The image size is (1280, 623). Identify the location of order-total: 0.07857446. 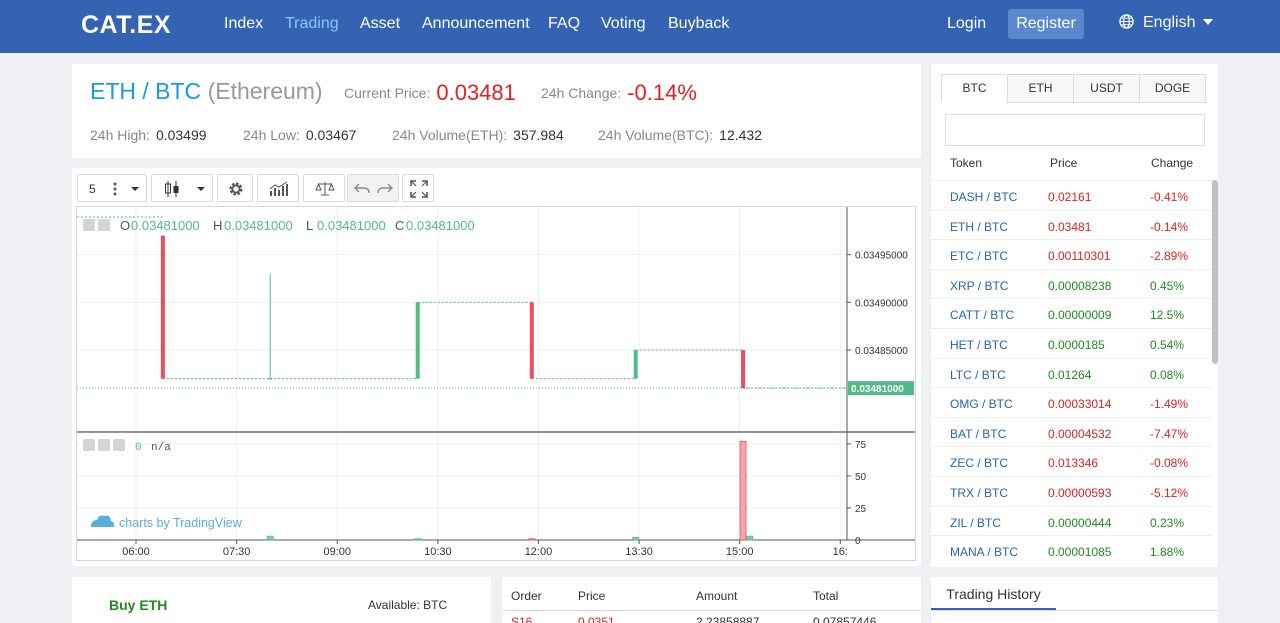
(845, 619).